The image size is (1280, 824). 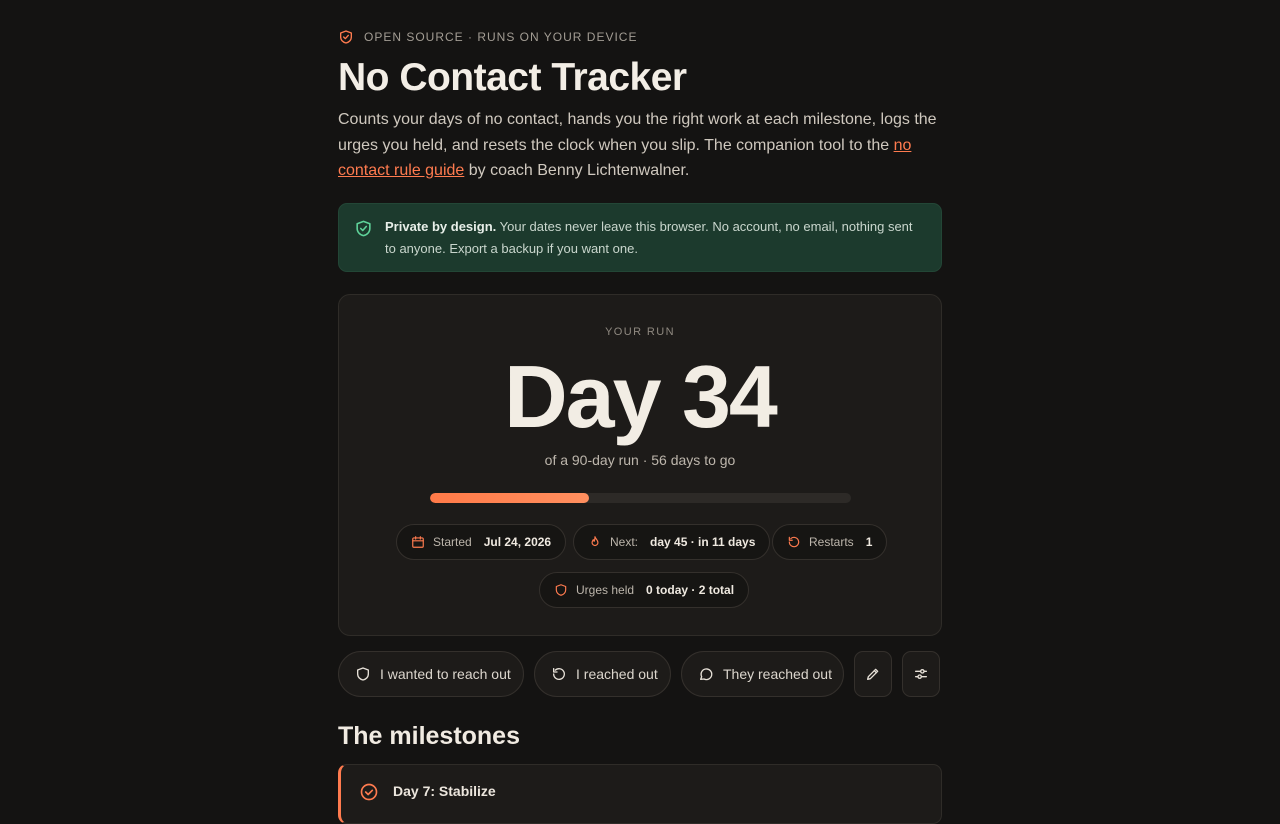 I want to click on next-label: Next:, so click(x=624, y=542).